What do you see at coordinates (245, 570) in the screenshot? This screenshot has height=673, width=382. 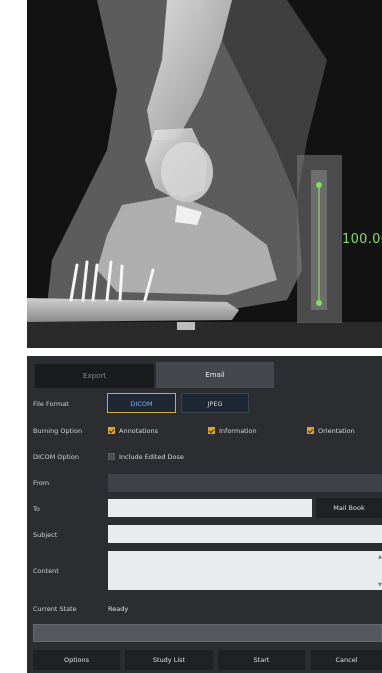 I see `content-textarea` at bounding box center [245, 570].